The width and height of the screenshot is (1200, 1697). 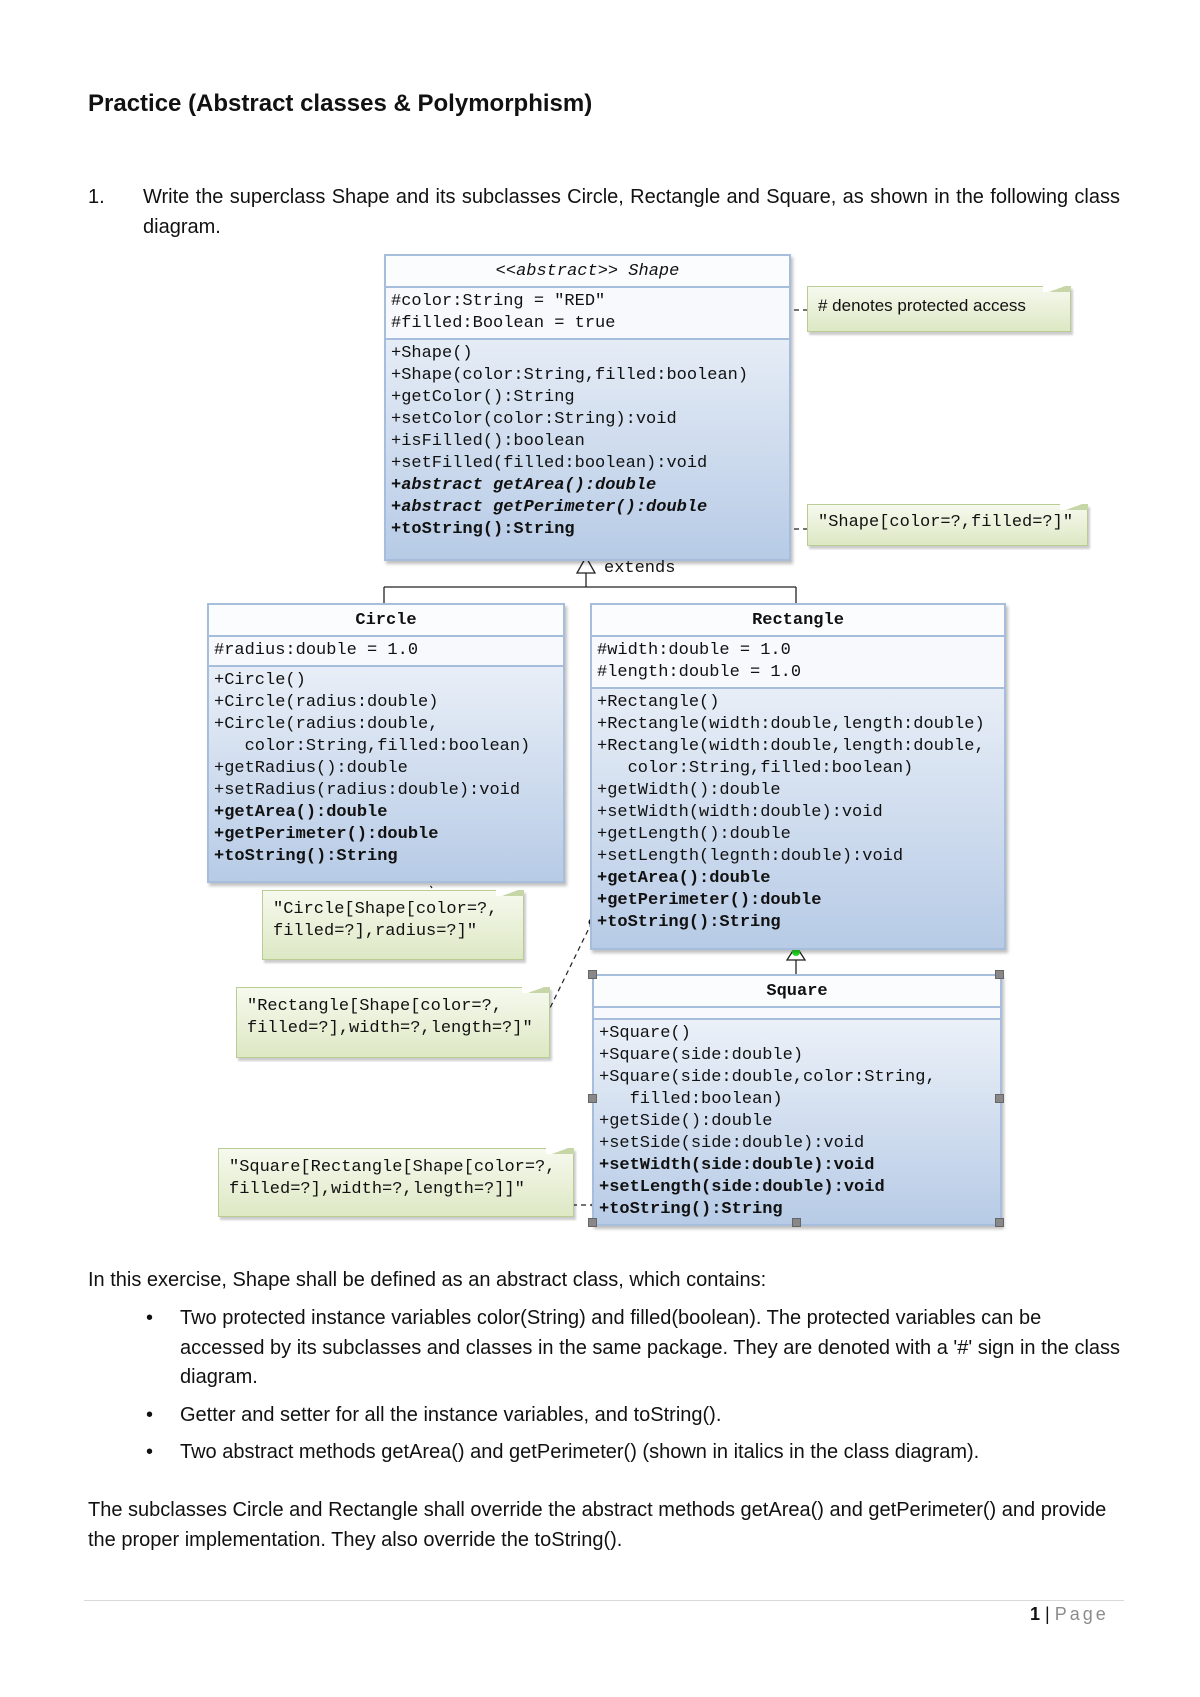 What do you see at coordinates (557, 271) in the screenshot?
I see `class-stereotype: <<abstract>>` at bounding box center [557, 271].